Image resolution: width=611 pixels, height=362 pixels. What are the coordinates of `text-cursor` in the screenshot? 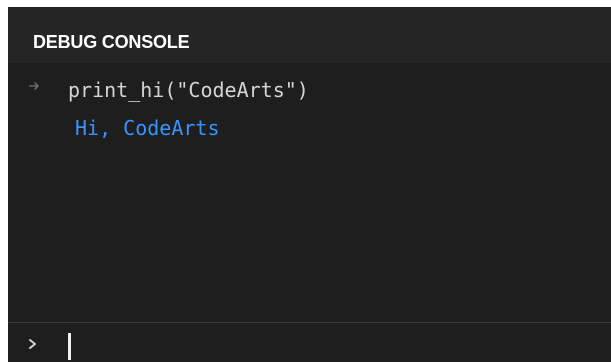 It's located at (69, 346).